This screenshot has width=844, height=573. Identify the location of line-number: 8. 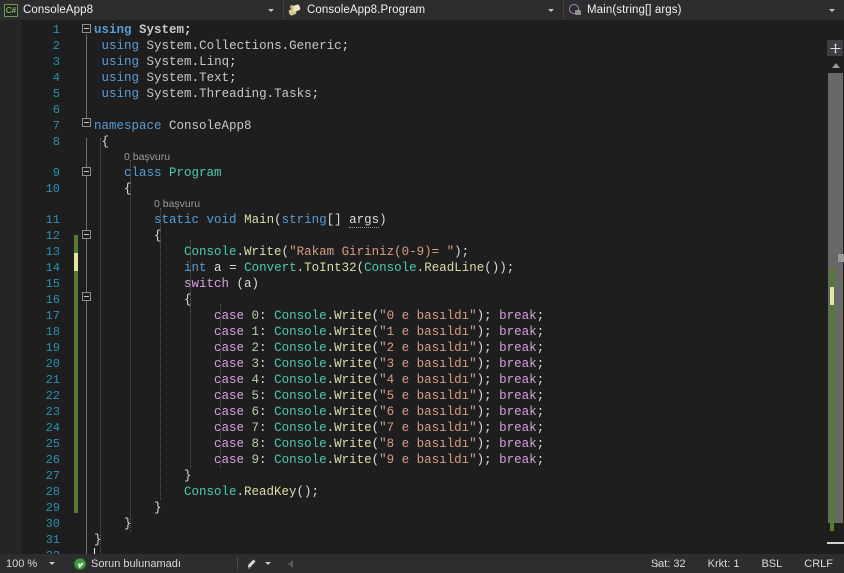
(56, 142).